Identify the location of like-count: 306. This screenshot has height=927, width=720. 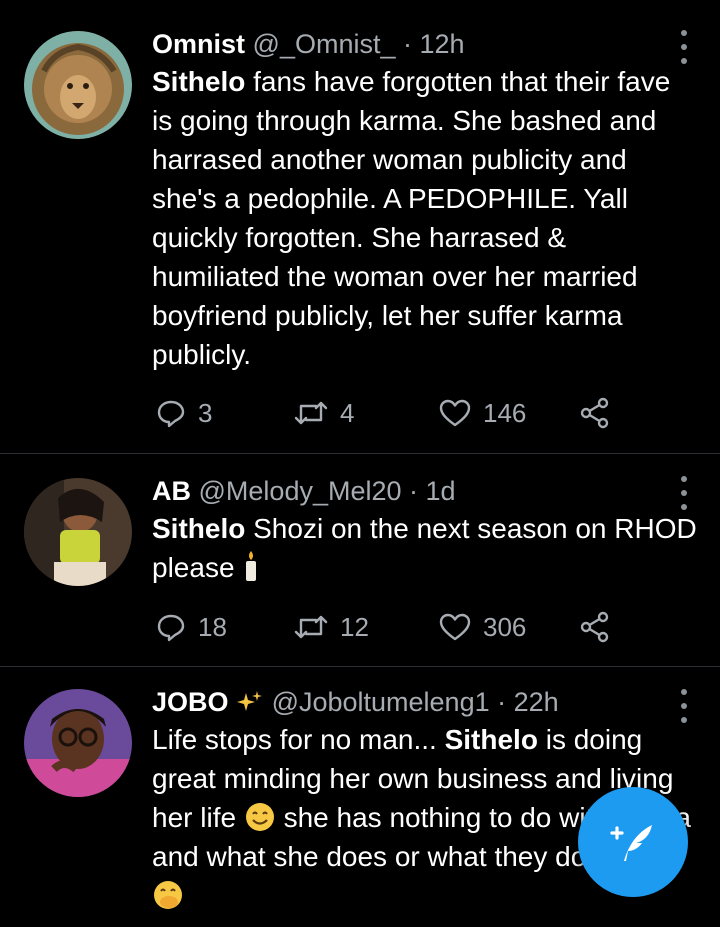
(505, 626).